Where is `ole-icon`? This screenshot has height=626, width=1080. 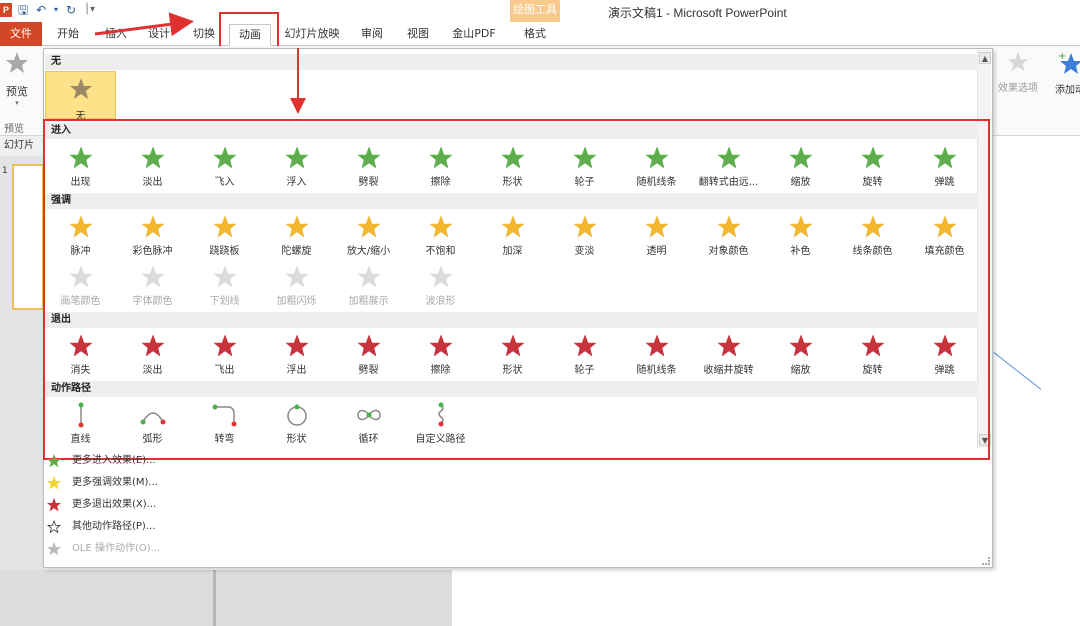
ole-icon is located at coordinates (54, 549).